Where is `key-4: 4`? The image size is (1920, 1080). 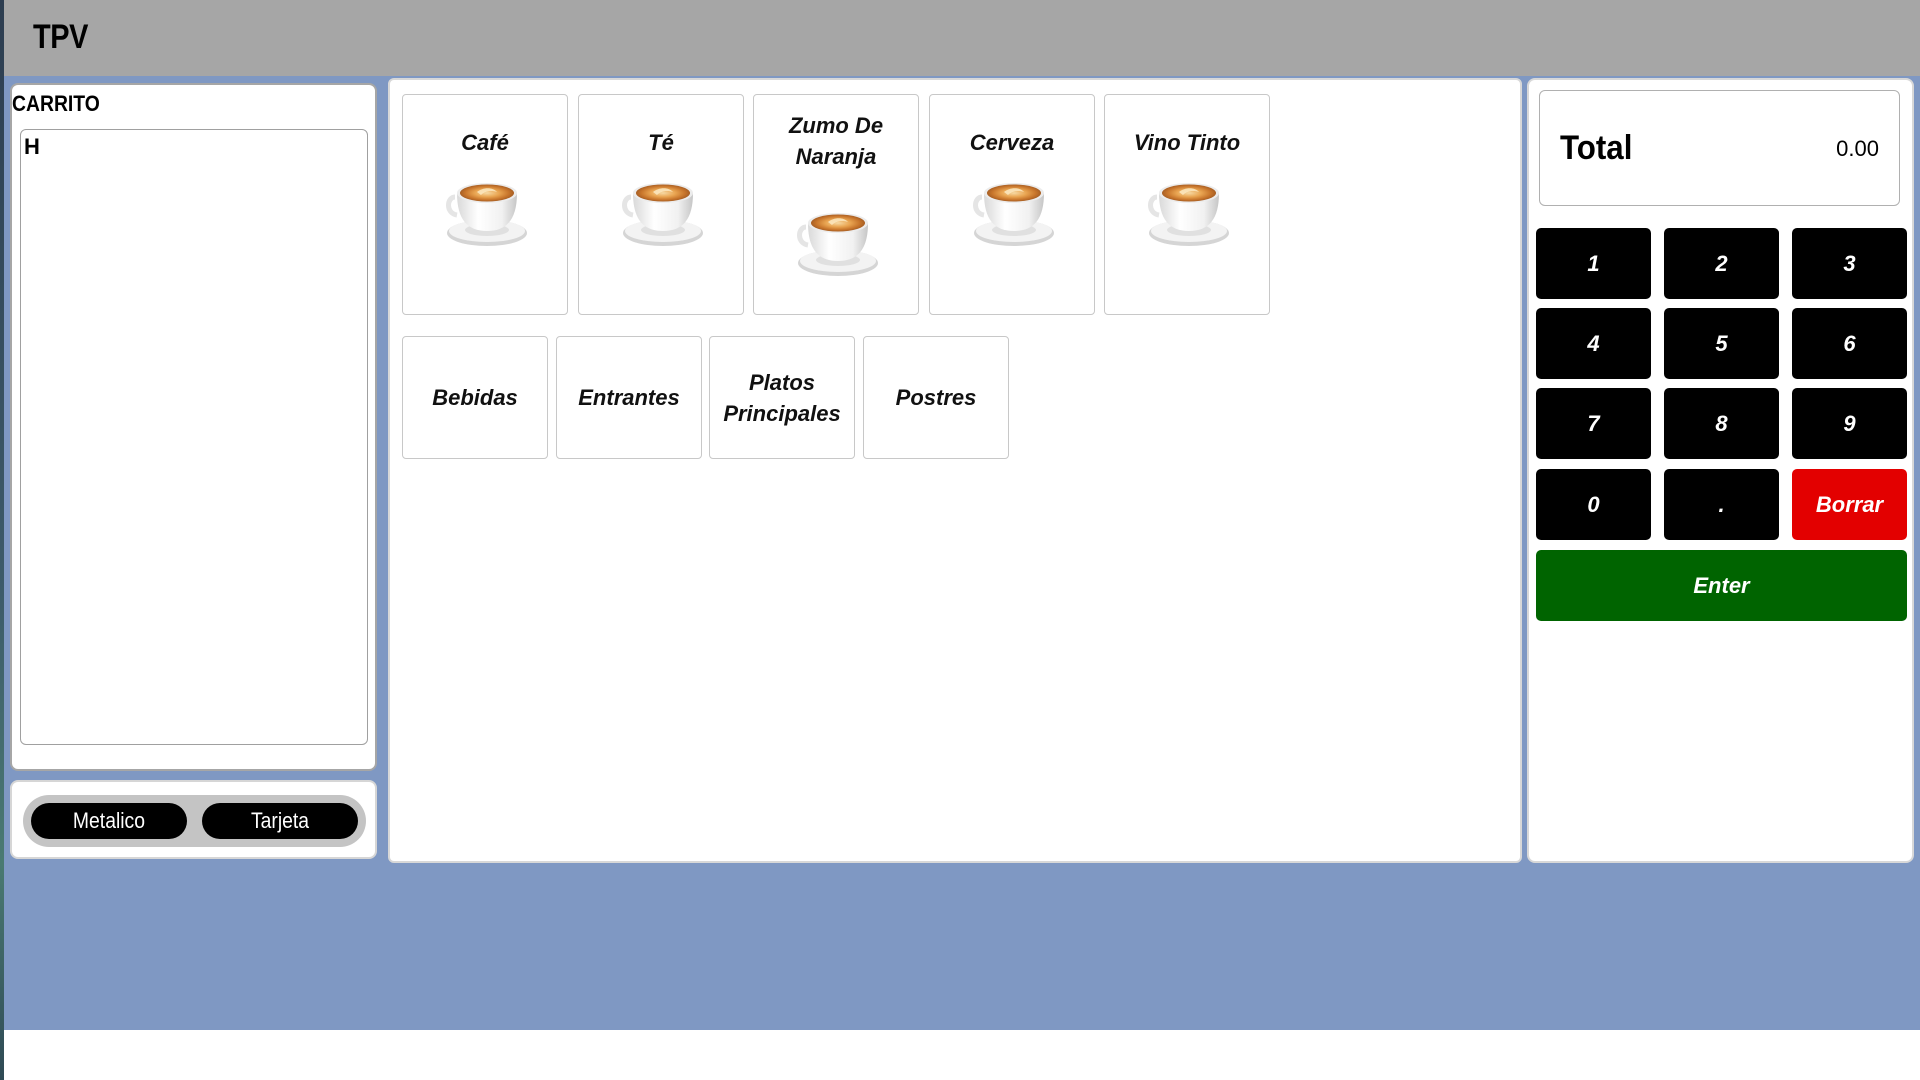
key-4: 4 is located at coordinates (1593, 343).